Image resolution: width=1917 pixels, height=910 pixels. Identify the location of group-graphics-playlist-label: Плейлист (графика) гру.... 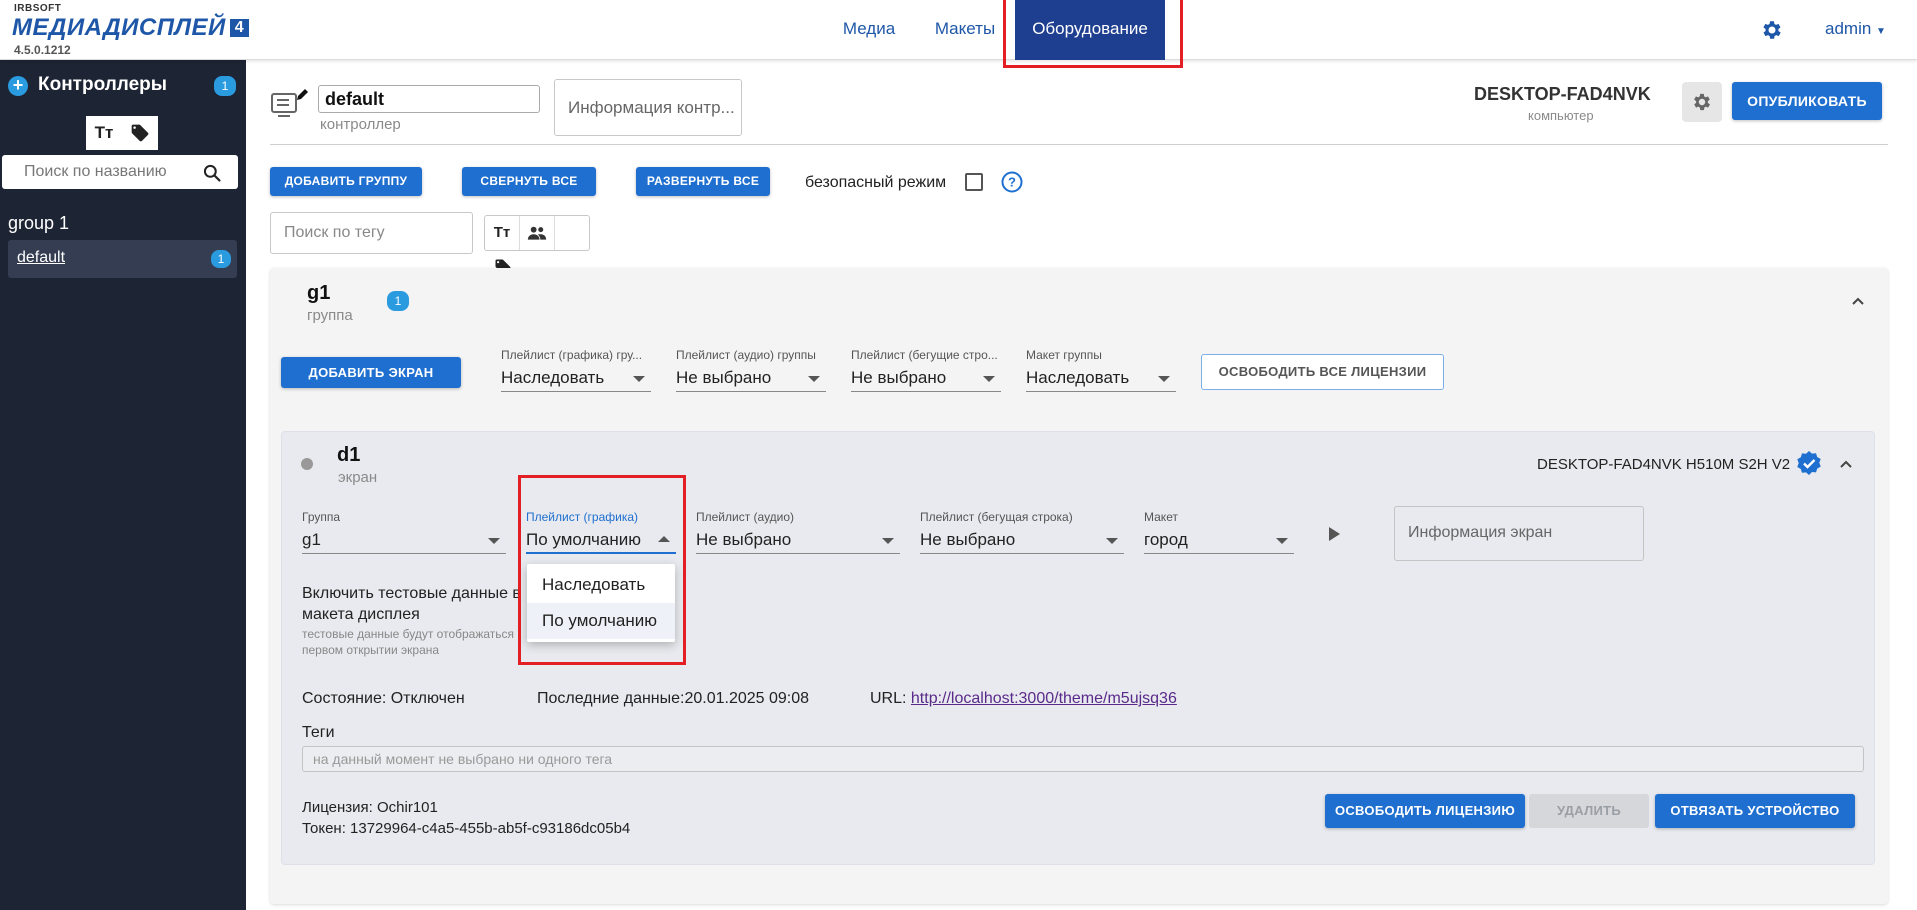
(572, 355).